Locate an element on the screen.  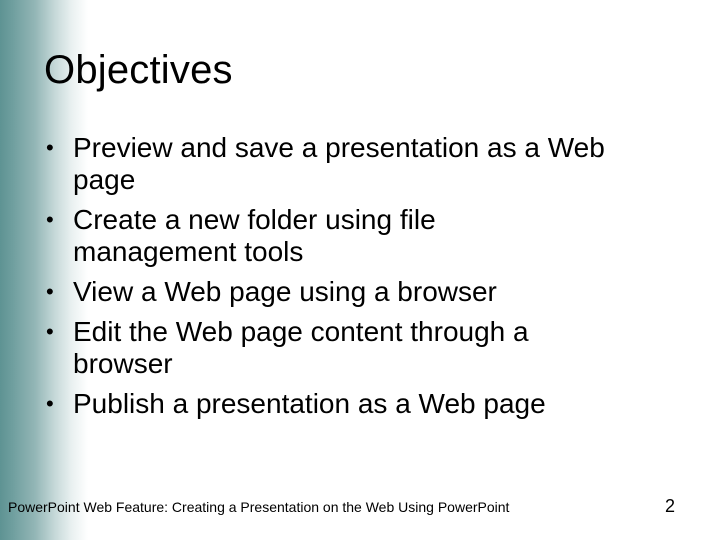
bullet-text-line: Preview and save a presentation as a Web is located at coordinates (339, 147).